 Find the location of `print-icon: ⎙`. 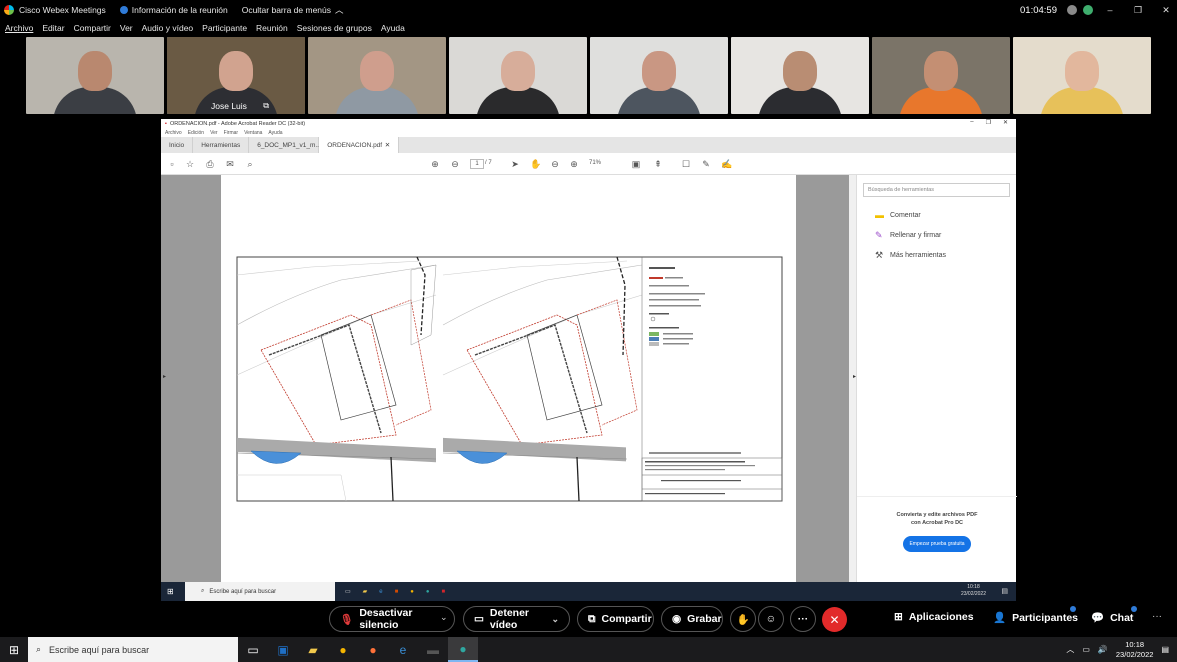

print-icon: ⎙ is located at coordinates (210, 164).